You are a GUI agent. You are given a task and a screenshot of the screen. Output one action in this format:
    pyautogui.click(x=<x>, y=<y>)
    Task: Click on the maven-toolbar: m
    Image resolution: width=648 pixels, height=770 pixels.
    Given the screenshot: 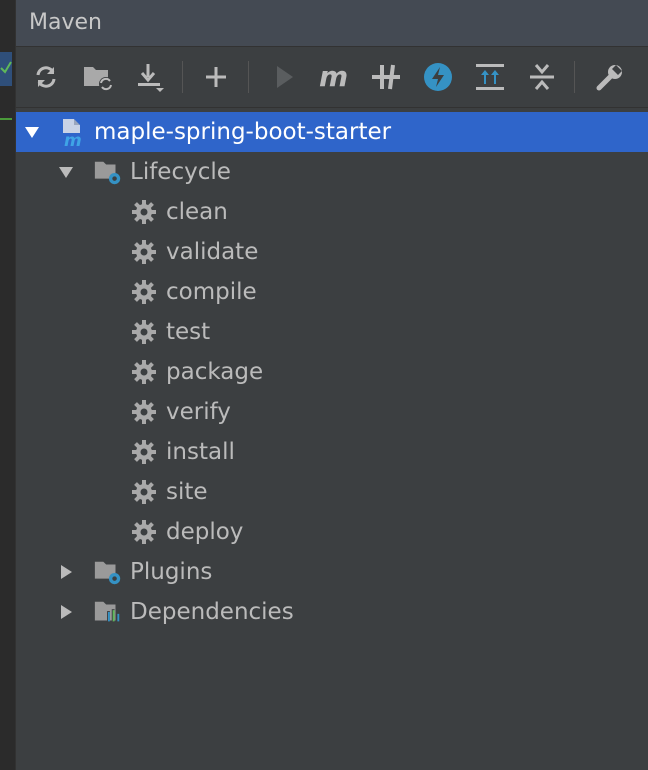 What is the action you would take?
    pyautogui.click(x=332, y=77)
    